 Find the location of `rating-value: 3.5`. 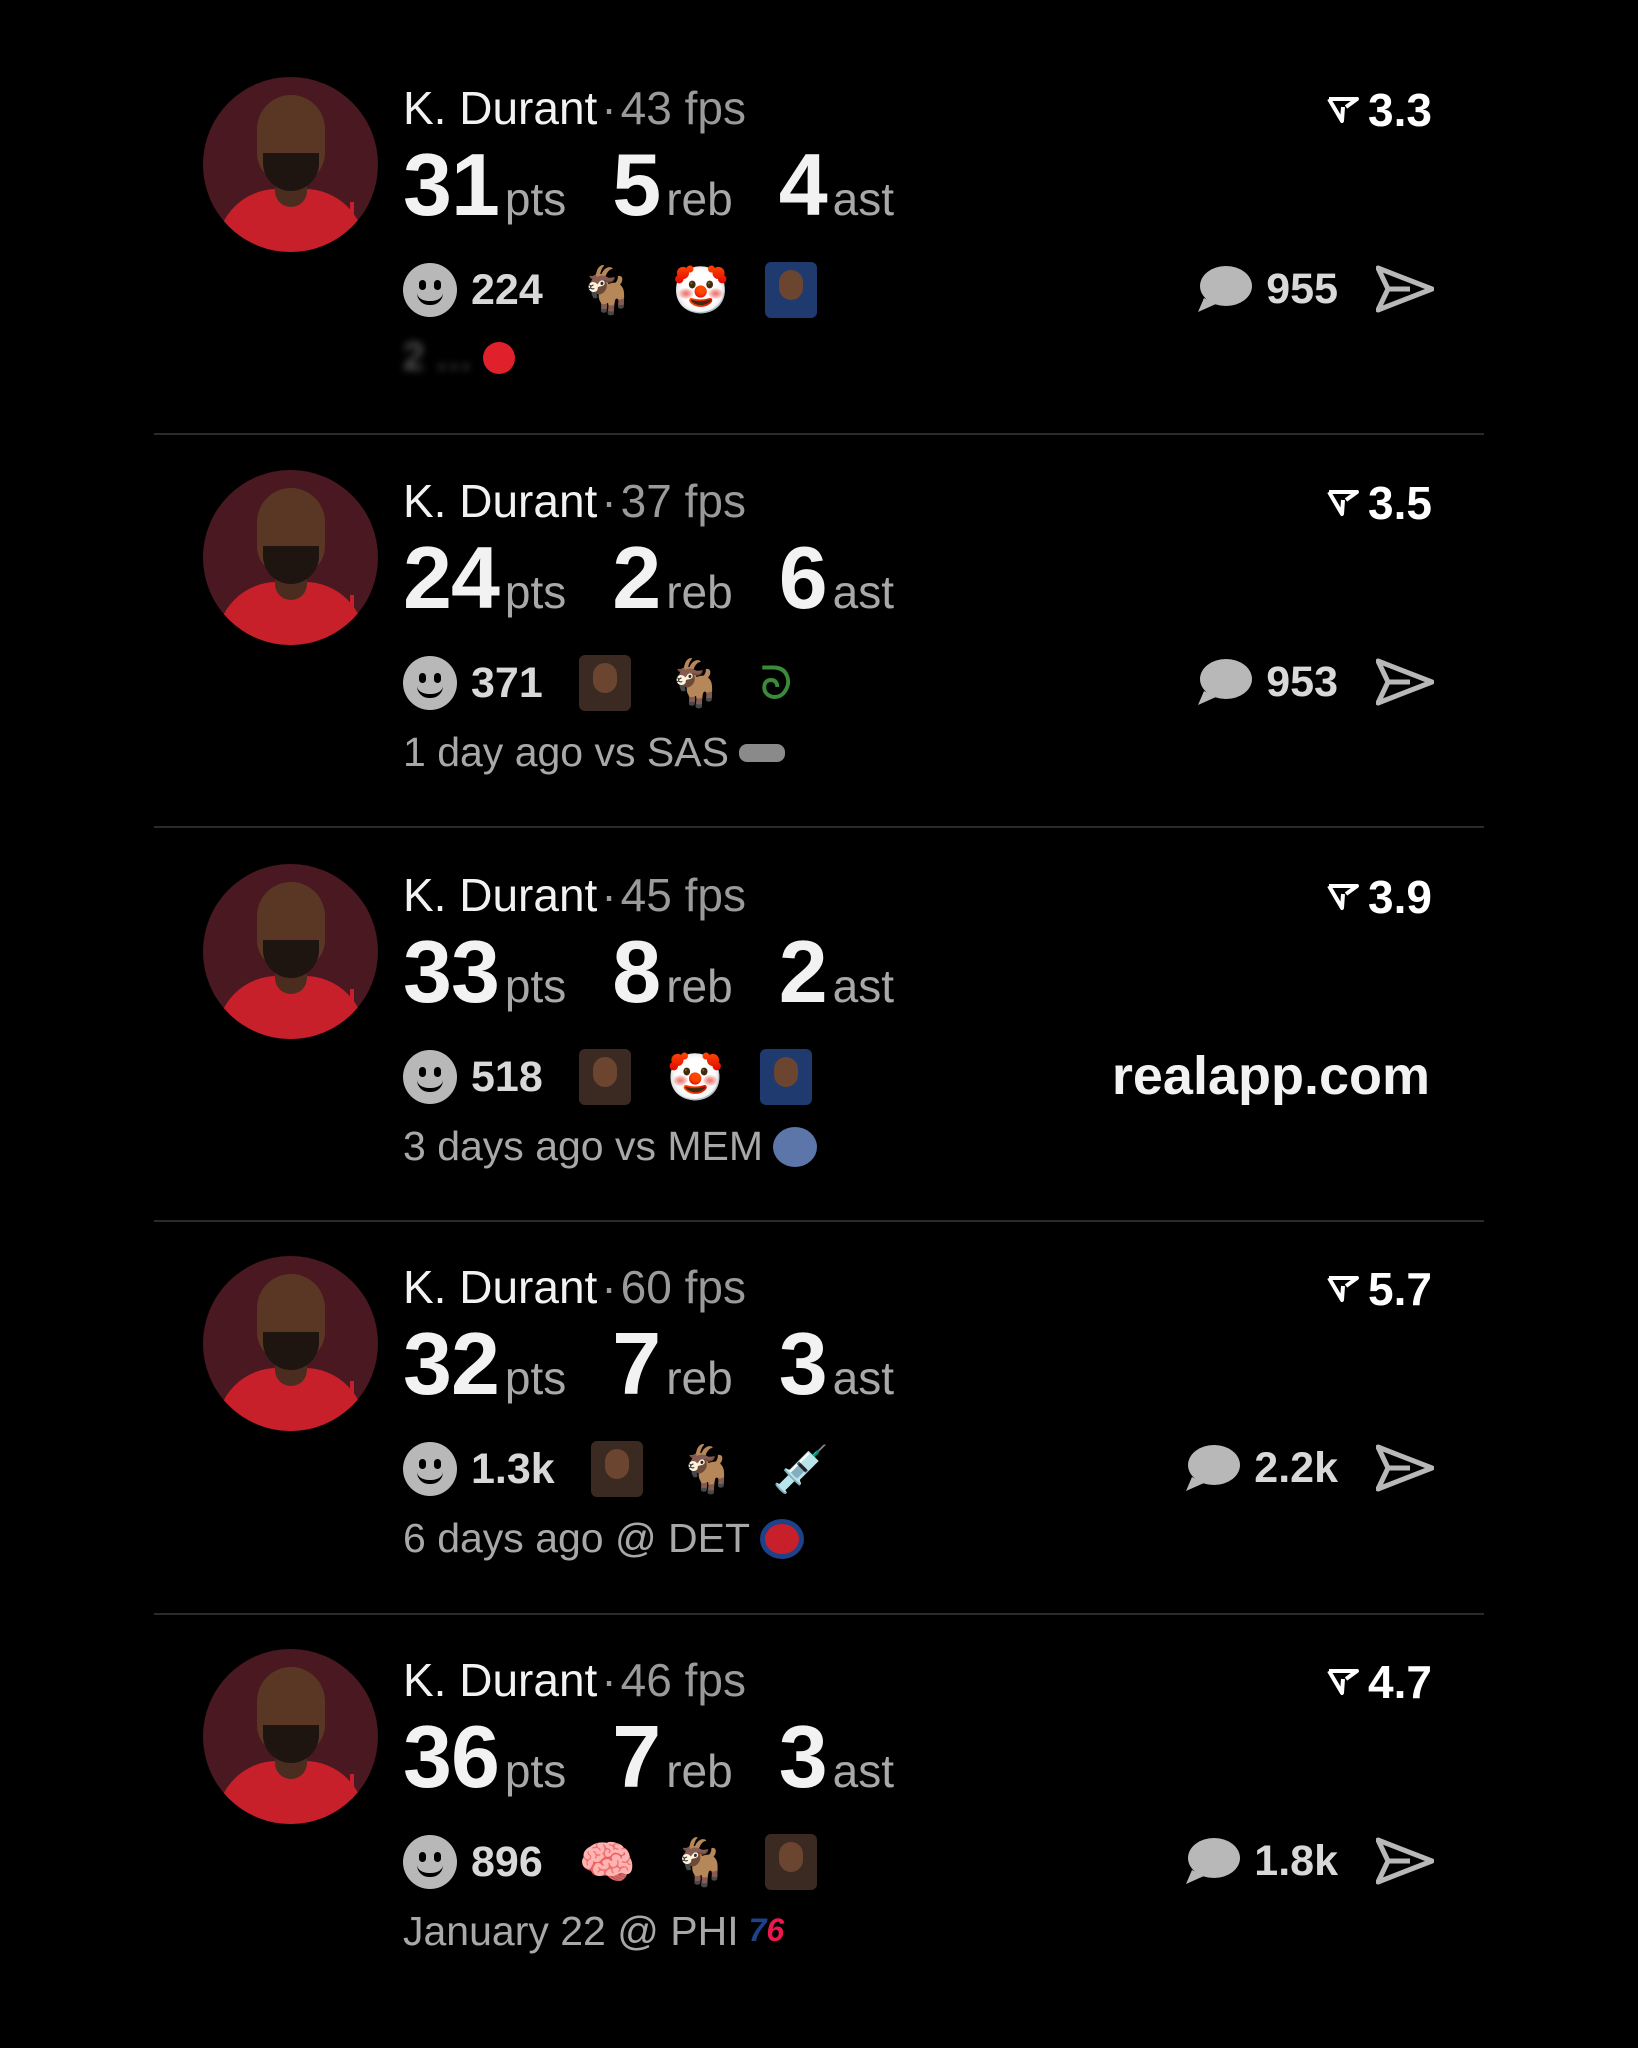

rating-value: 3.5 is located at coordinates (1400, 503).